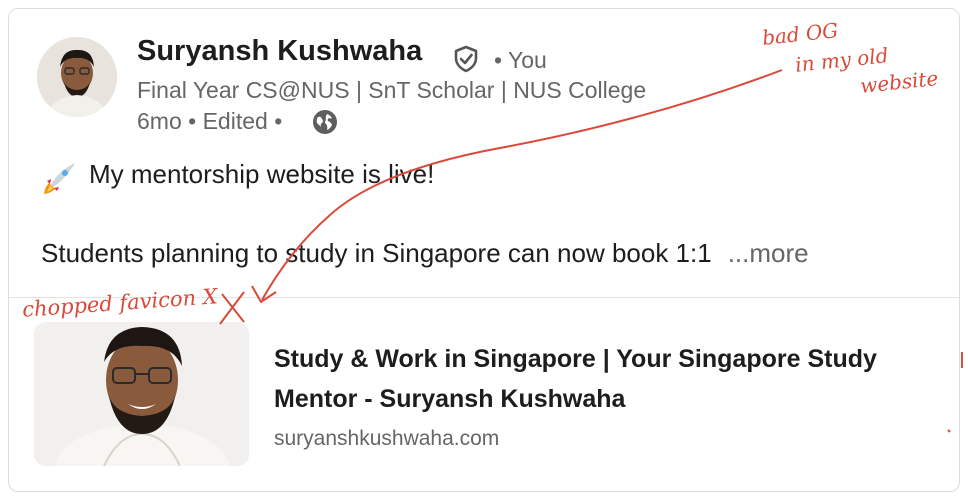 This screenshot has height=500, width=968. Describe the element at coordinates (77, 77) in the screenshot. I see `author-avatar` at that location.